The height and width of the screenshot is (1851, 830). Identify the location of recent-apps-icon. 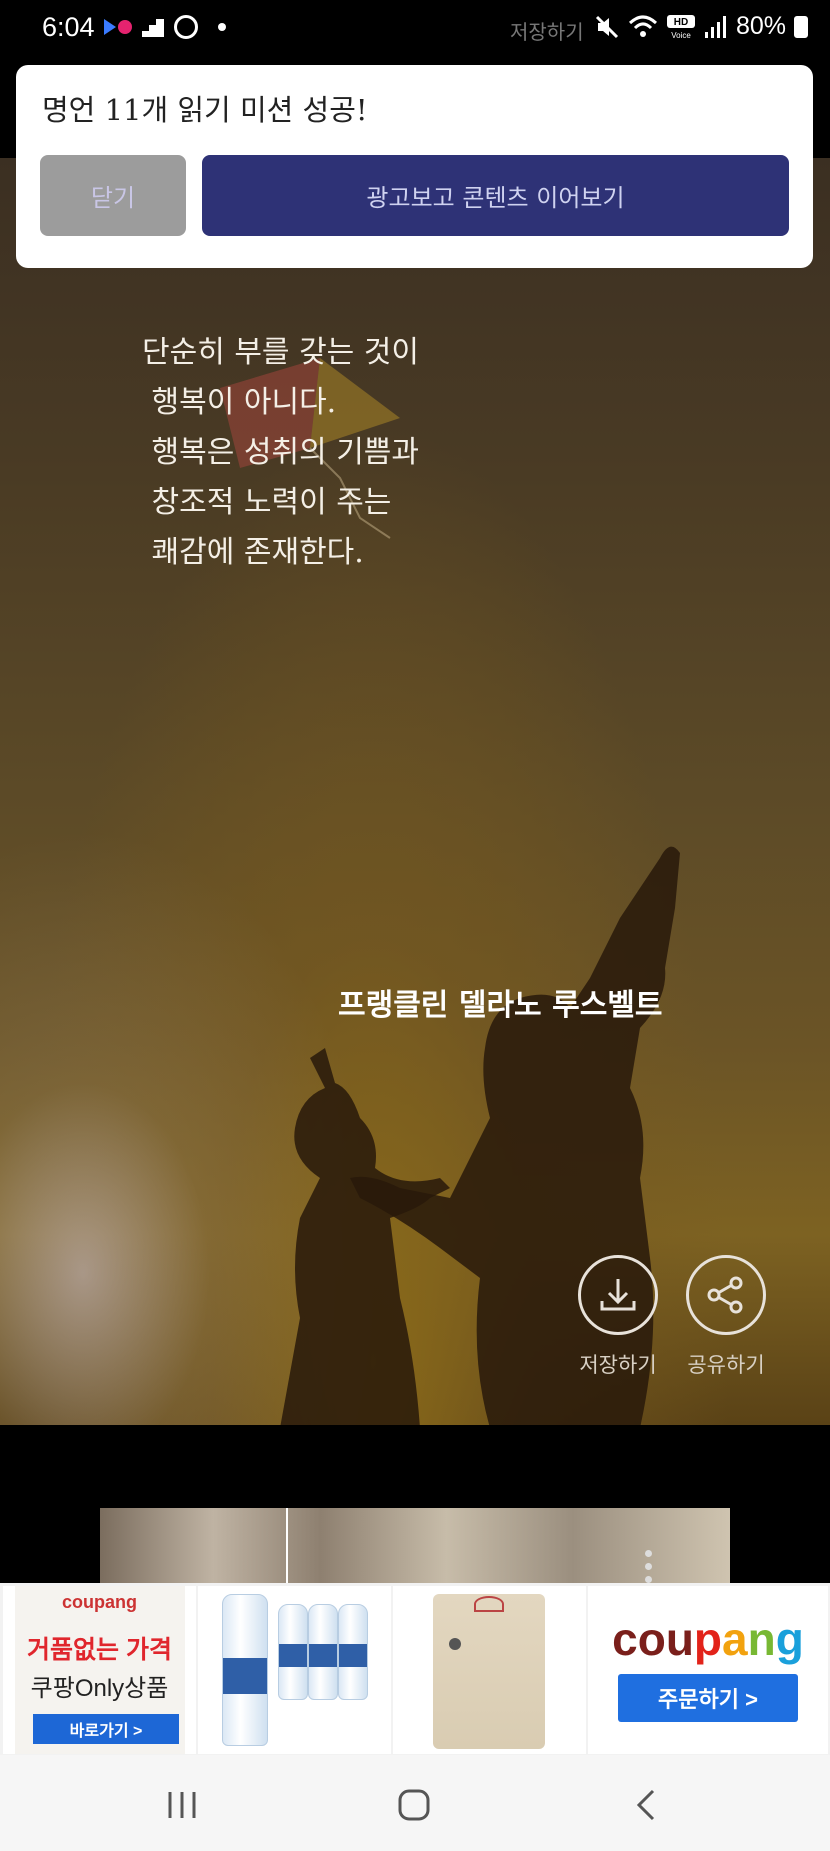
(182, 1805).